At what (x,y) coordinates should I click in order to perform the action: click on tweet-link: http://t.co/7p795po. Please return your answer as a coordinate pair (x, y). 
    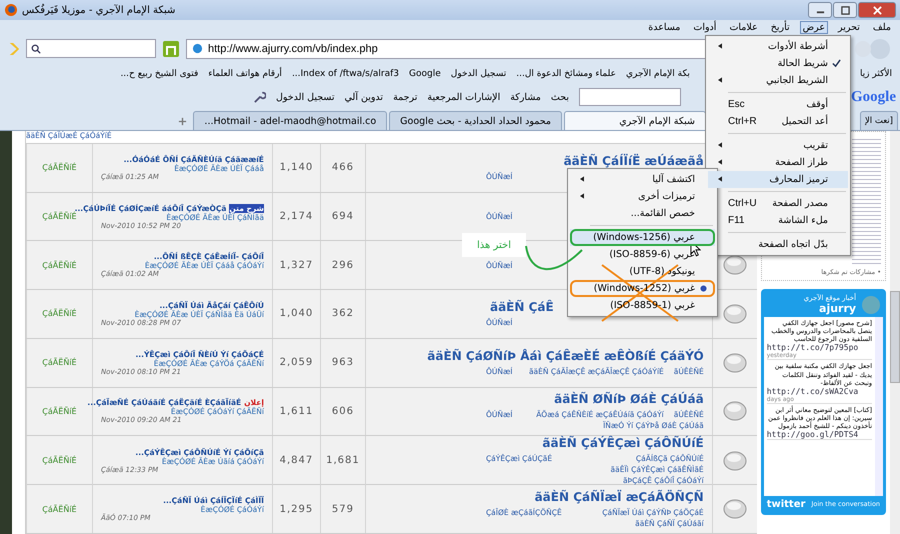
    Looking at the image, I should click on (819, 347).